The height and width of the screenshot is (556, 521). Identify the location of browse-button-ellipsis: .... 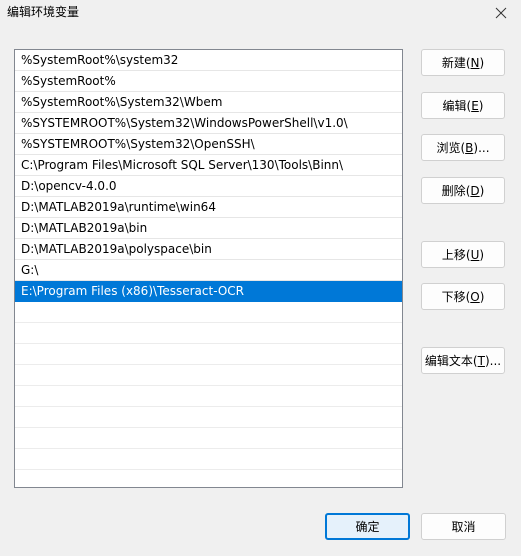
(484, 147).